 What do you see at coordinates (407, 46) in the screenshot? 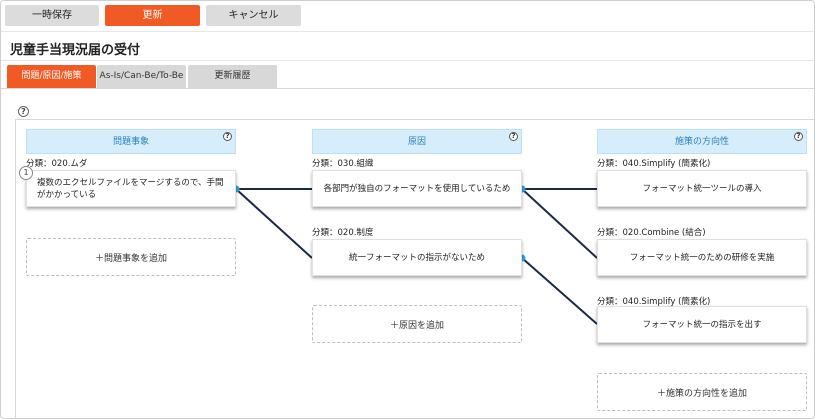
I see `title-bar: 児童手当現況届の受付` at bounding box center [407, 46].